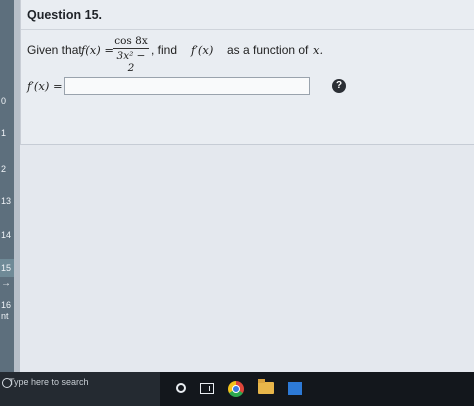 The image size is (474, 406). What do you see at coordinates (164, 50) in the screenshot?
I see `prompt-find-text: , find` at bounding box center [164, 50].